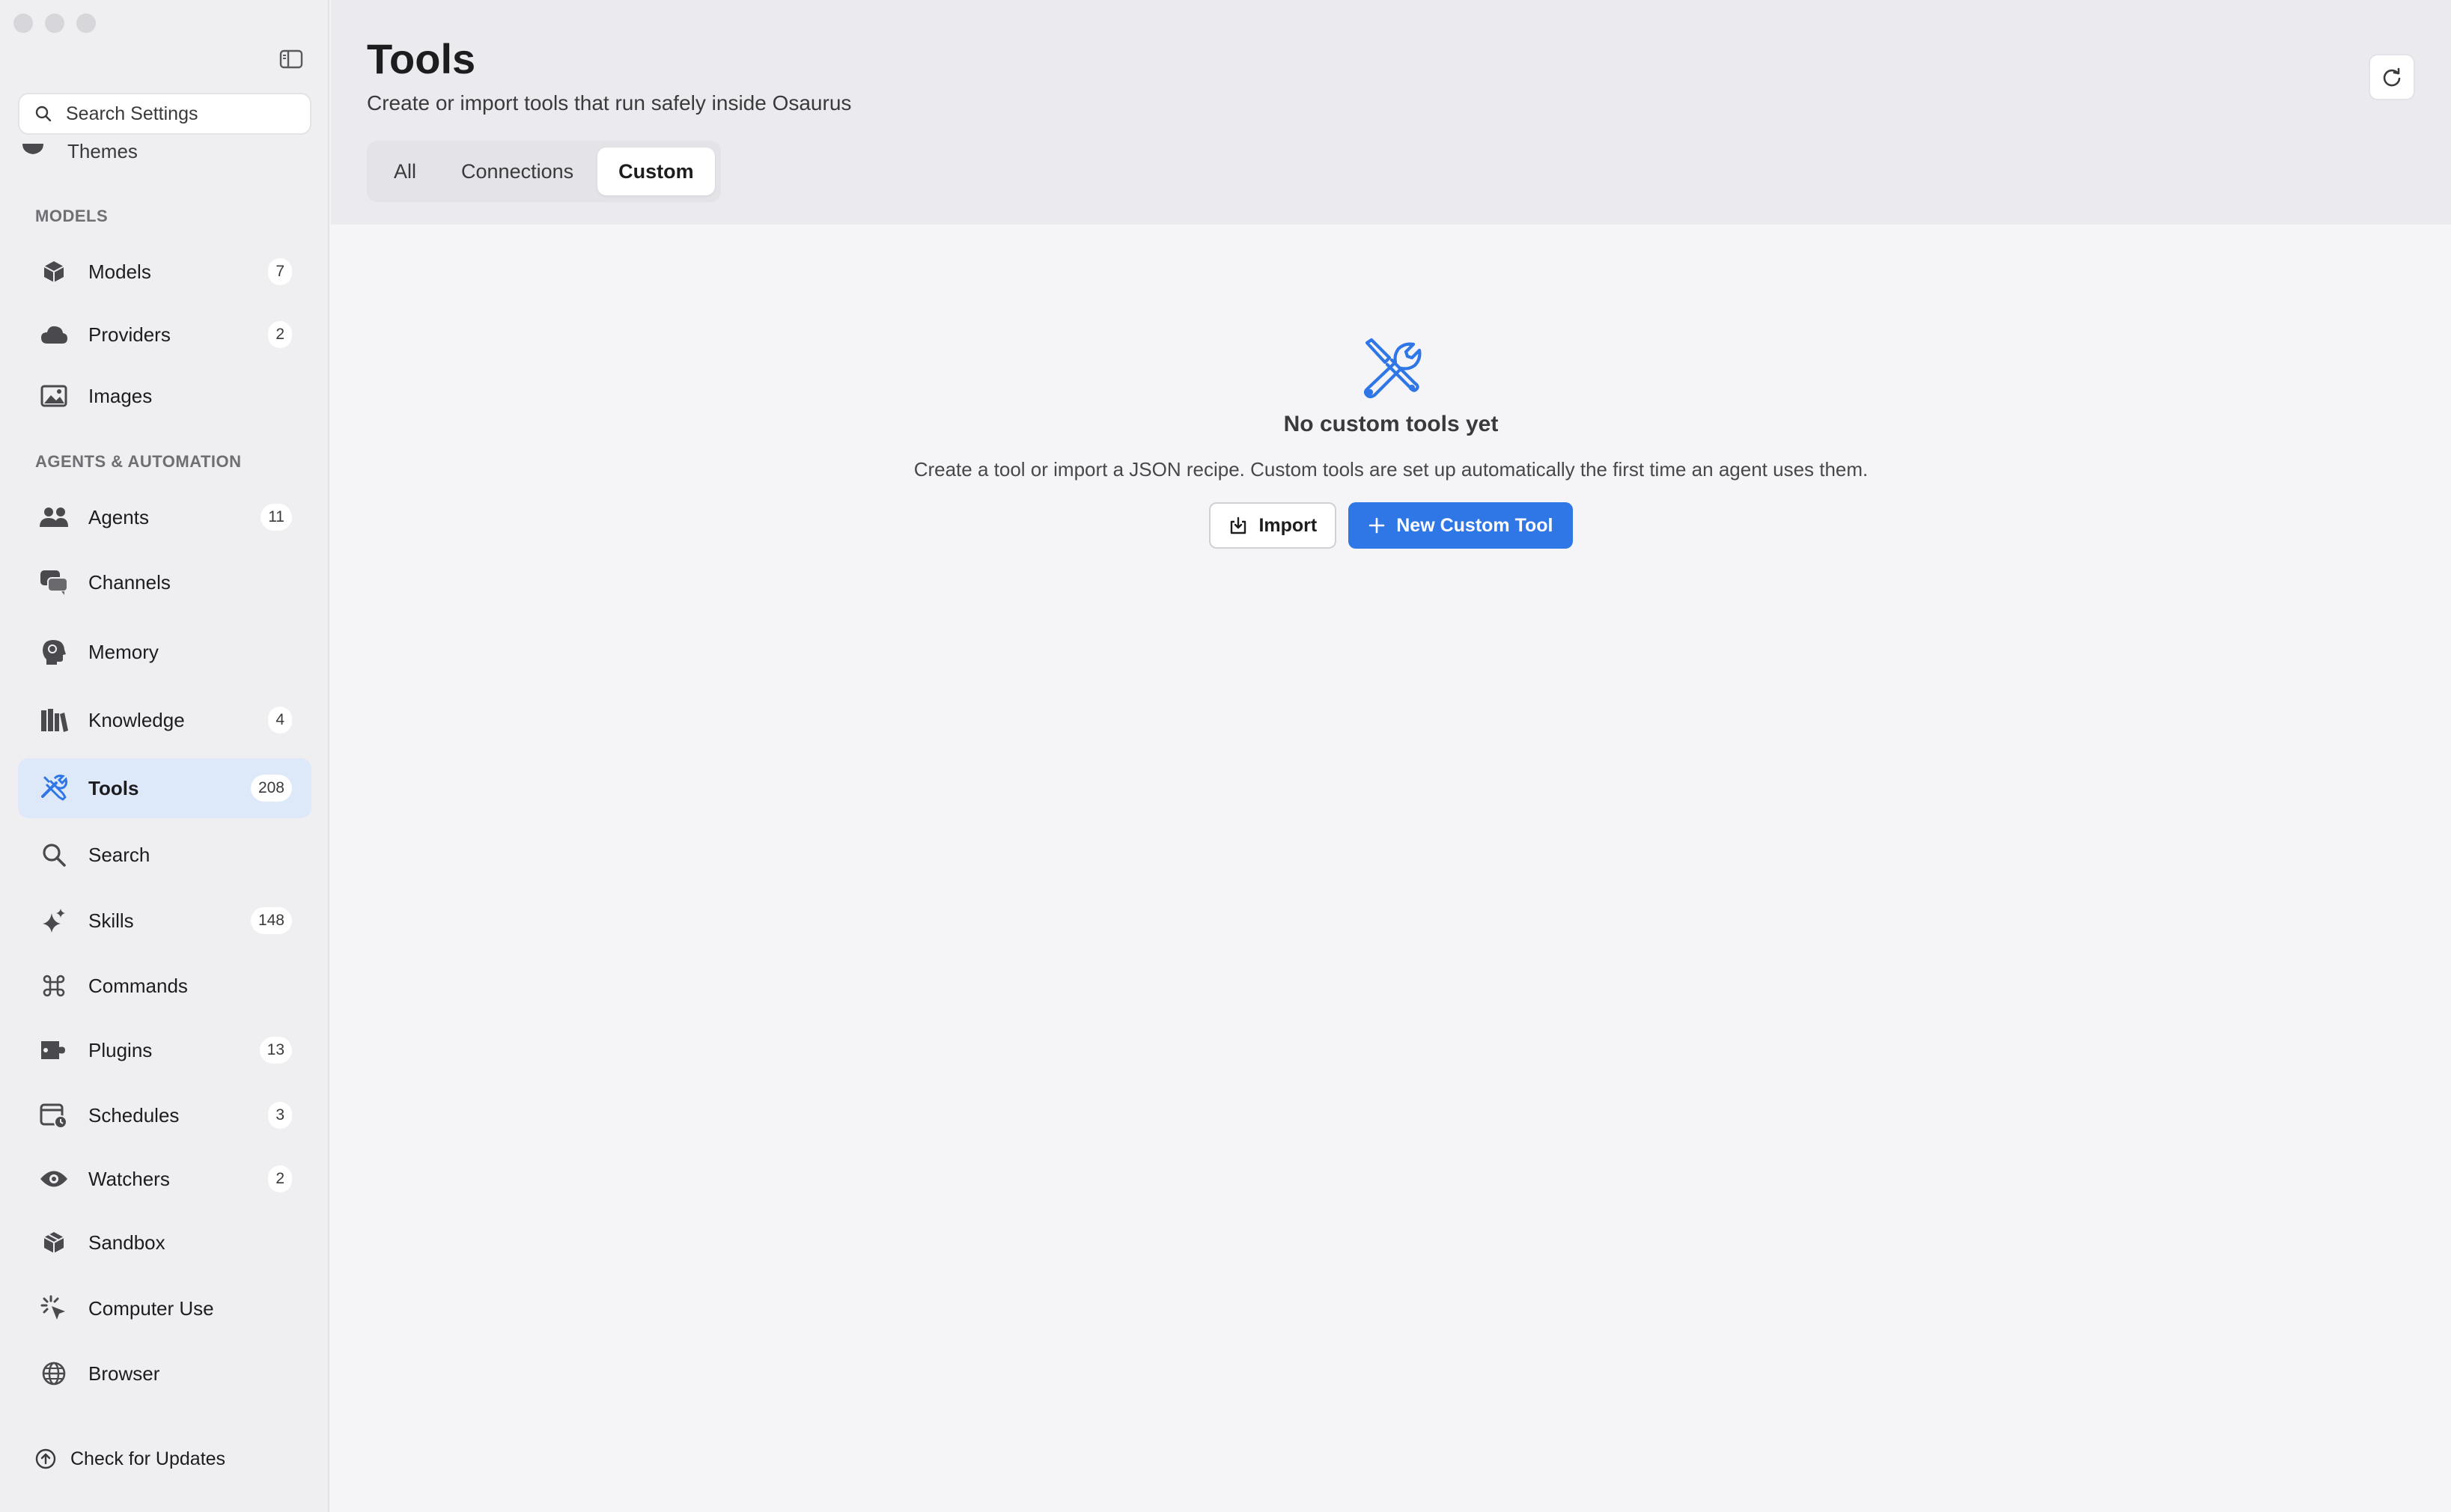 The height and width of the screenshot is (1512, 2451). Describe the element at coordinates (137, 720) in the screenshot. I see `sidebar-item-label: Knowledge` at that location.